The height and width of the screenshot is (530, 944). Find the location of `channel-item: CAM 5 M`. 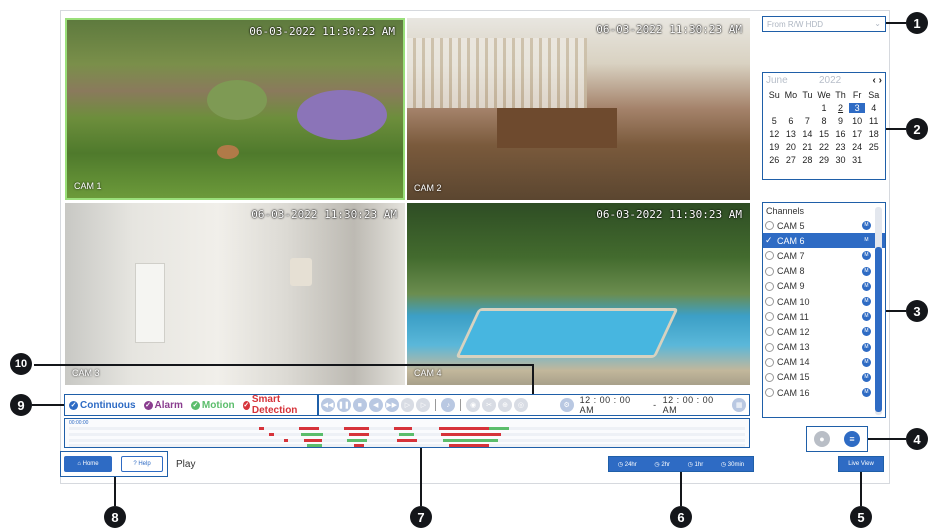

channel-item: CAM 5 M is located at coordinates (824, 225).